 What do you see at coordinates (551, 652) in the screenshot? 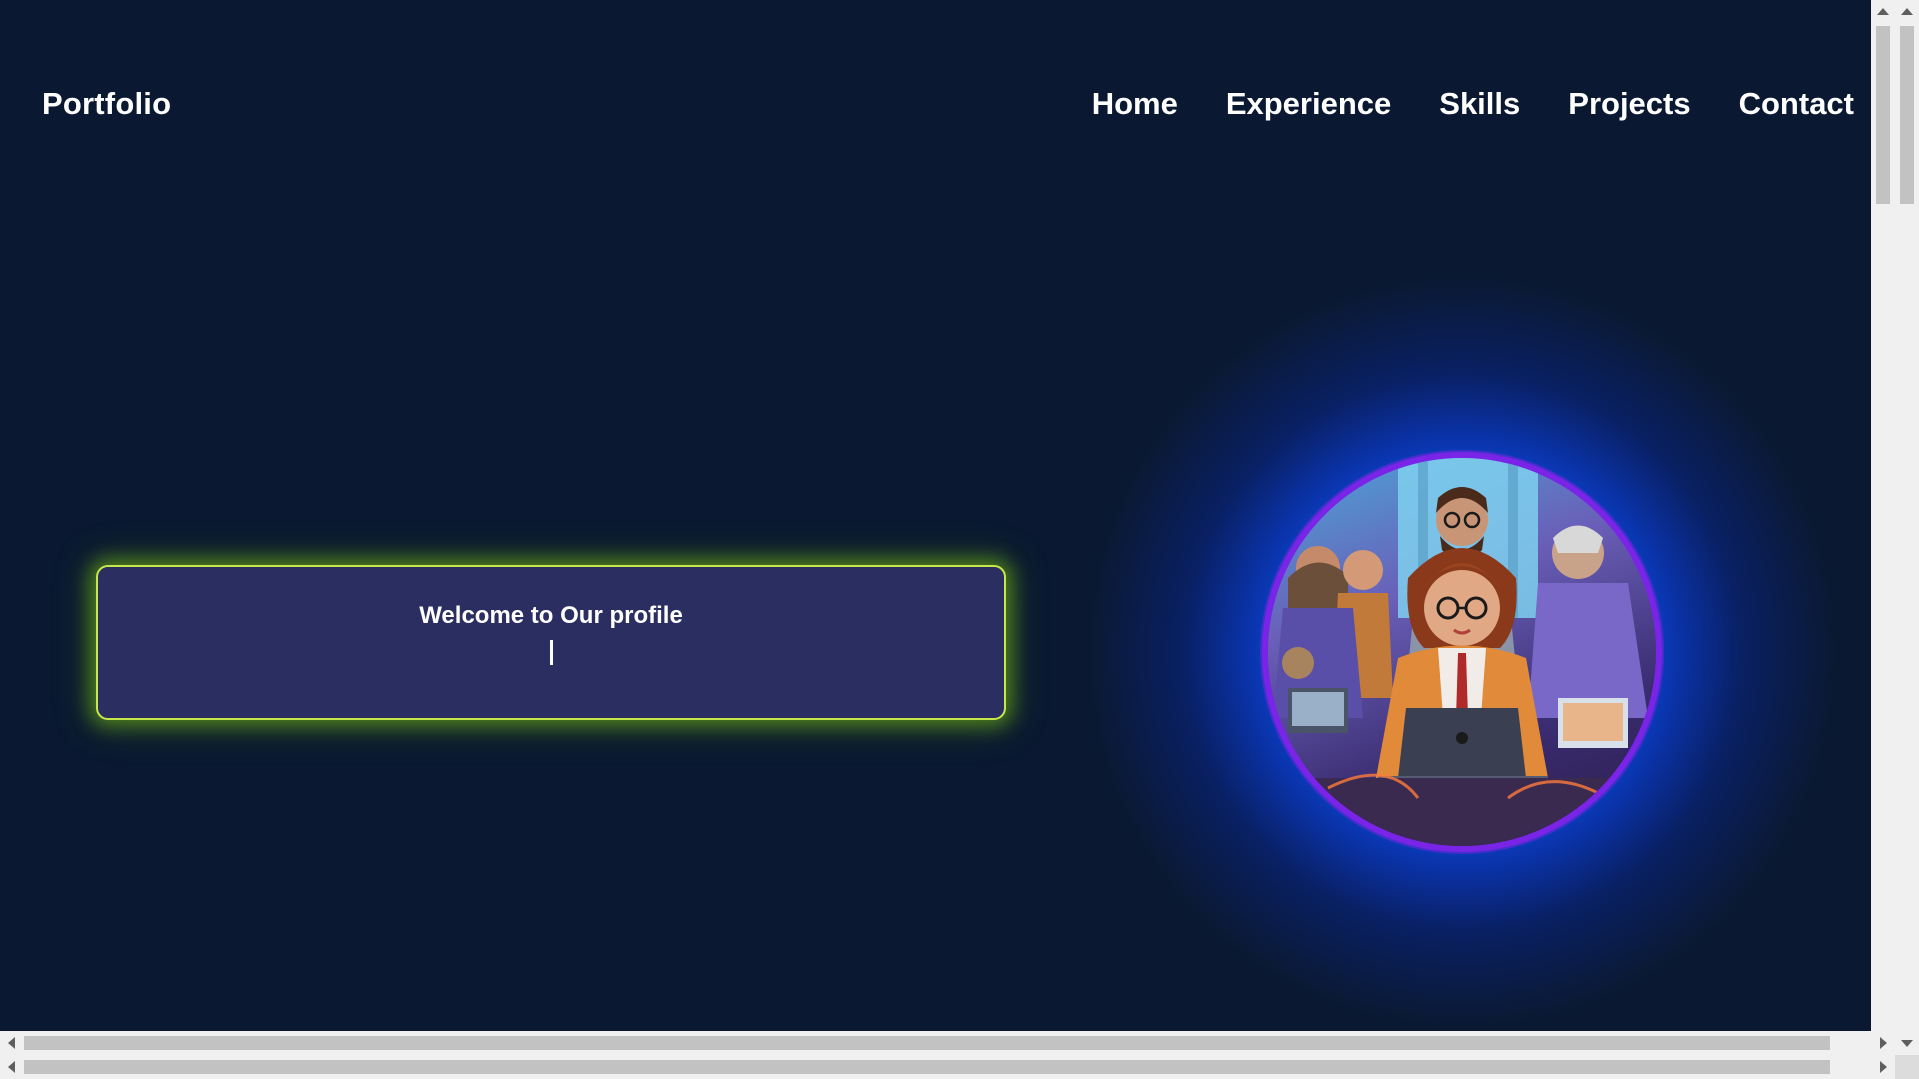
I see `typing-cursor` at bounding box center [551, 652].